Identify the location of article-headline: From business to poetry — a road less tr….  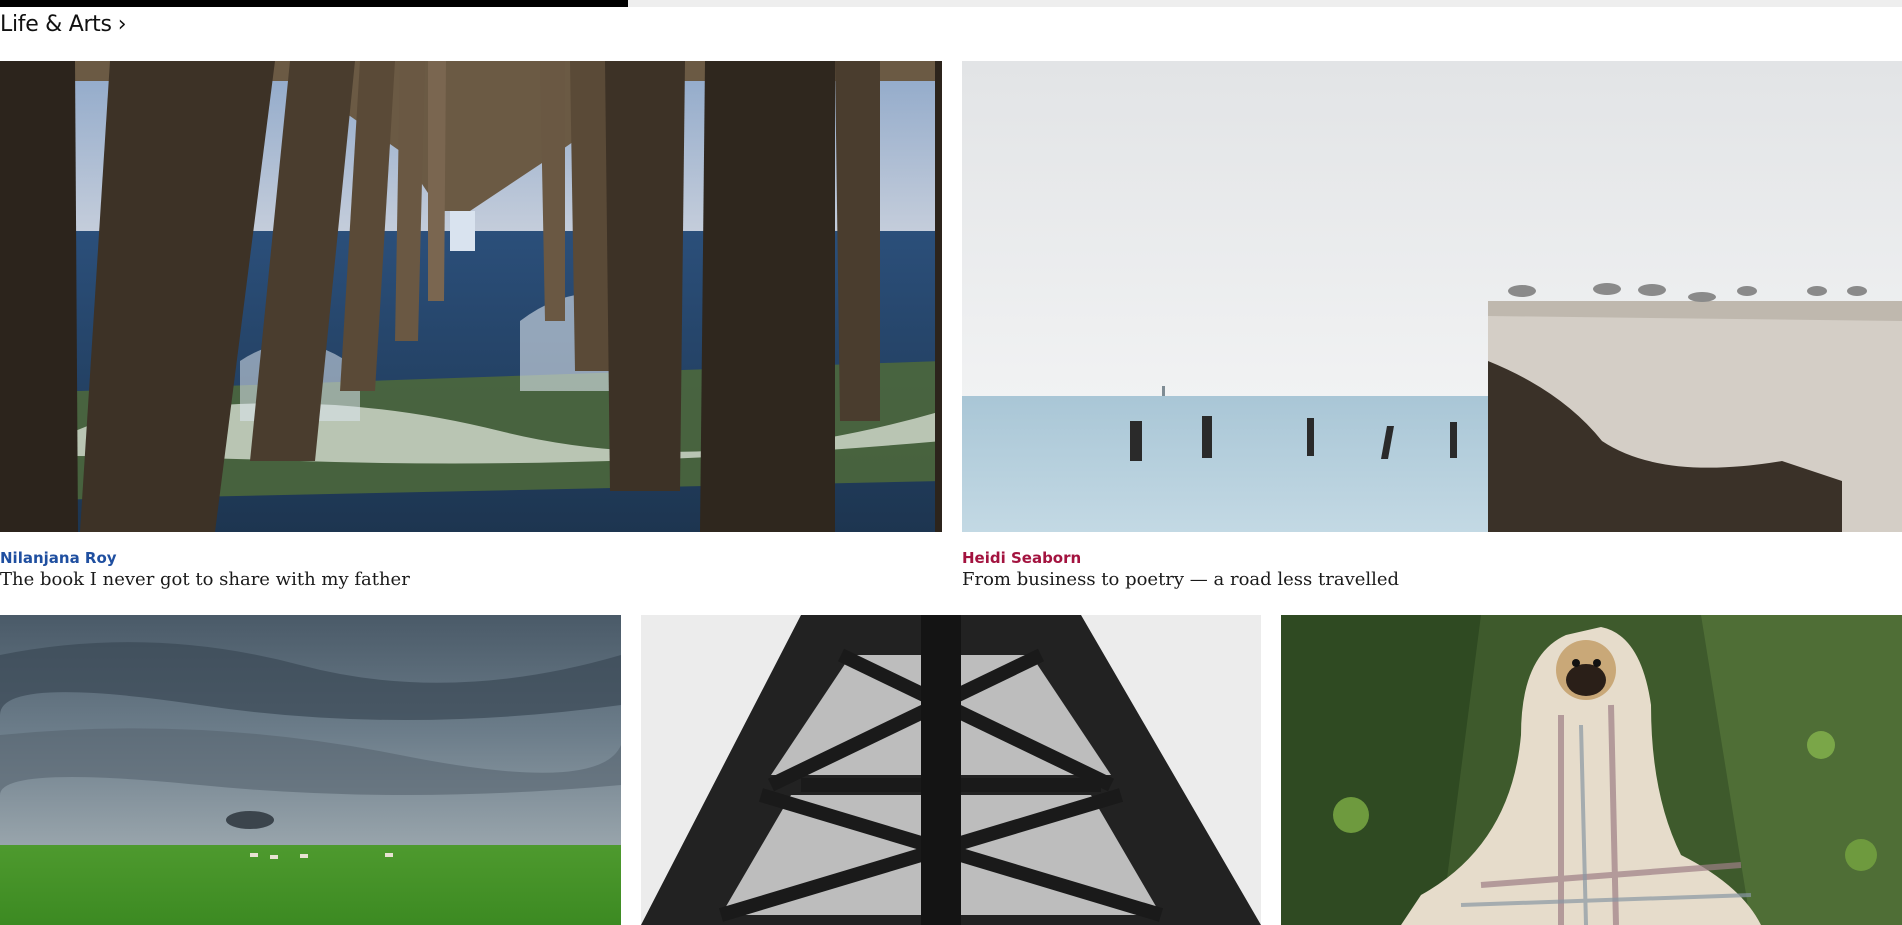
(1180, 579).